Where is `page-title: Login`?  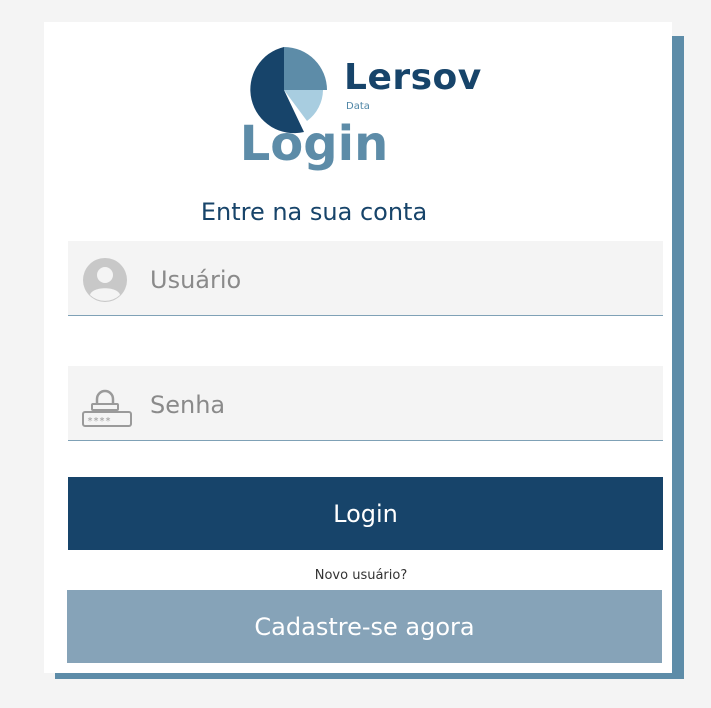
page-title: Login is located at coordinates (314, 144).